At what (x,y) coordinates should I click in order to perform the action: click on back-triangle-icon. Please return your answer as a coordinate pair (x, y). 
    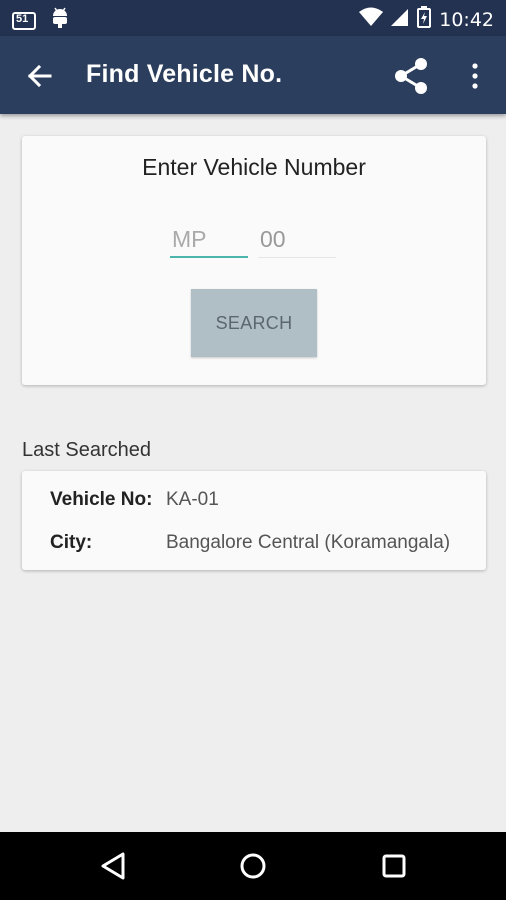
    Looking at the image, I should click on (113, 866).